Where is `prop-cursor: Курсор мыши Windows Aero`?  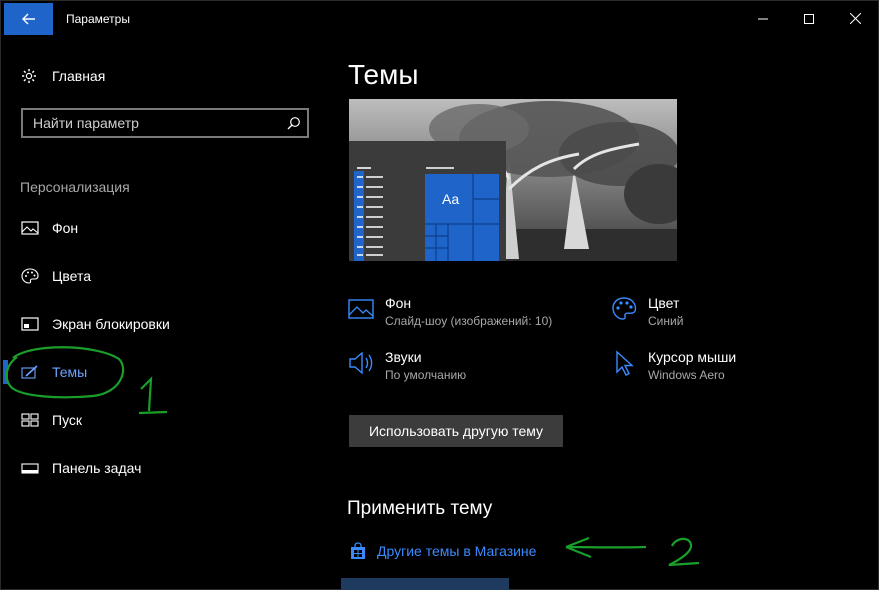
prop-cursor: Курсор мыши Windows Aero is located at coordinates (673, 365).